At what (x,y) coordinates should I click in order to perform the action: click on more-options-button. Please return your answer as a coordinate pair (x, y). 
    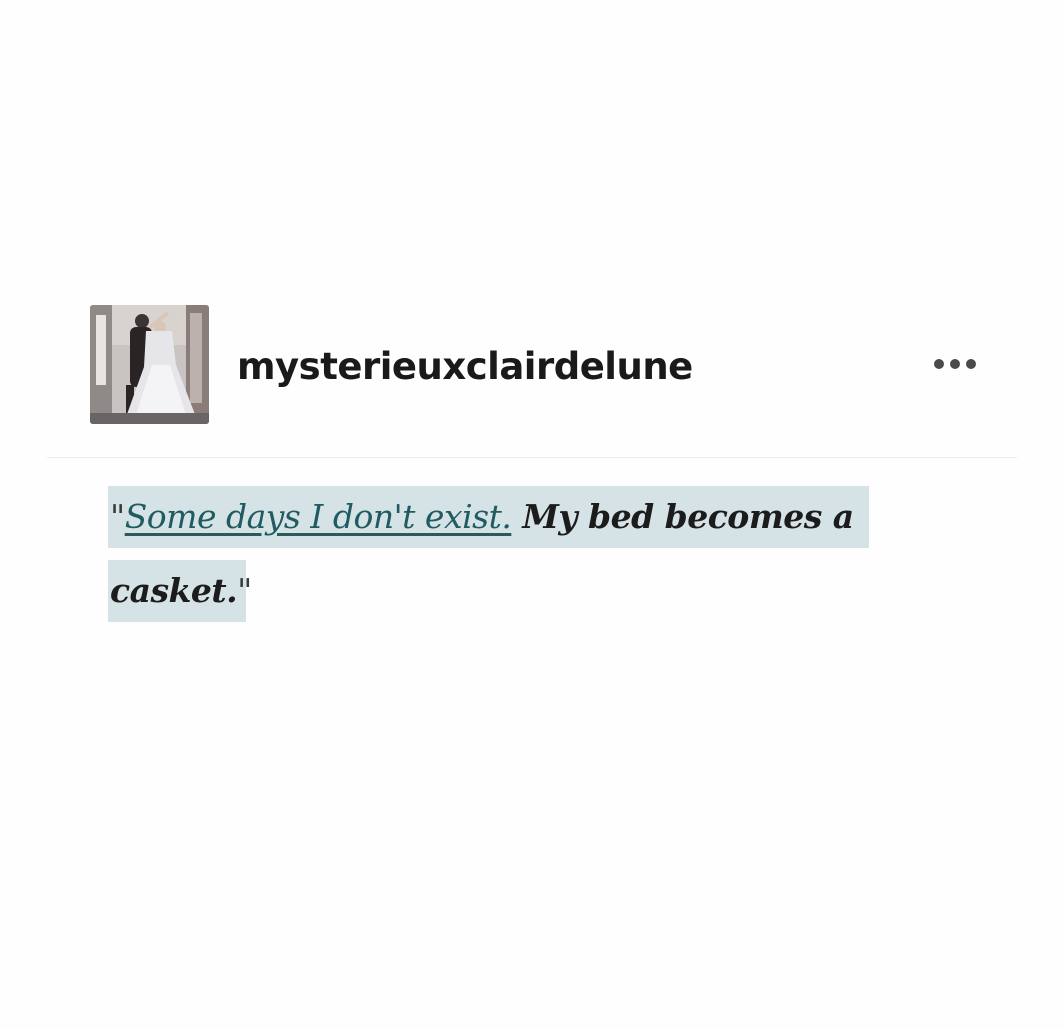
    Looking at the image, I should click on (955, 364).